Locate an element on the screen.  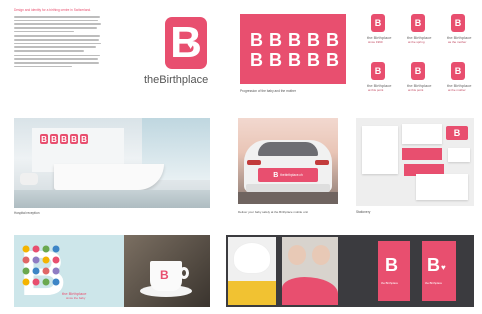
variation-b-5: B is located at coordinates (332, 40).